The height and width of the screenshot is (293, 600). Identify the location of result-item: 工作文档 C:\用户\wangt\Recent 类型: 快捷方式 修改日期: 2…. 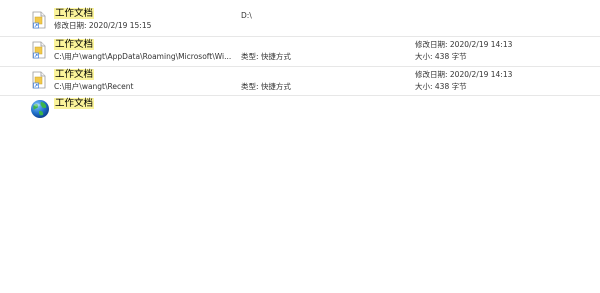
(300, 80).